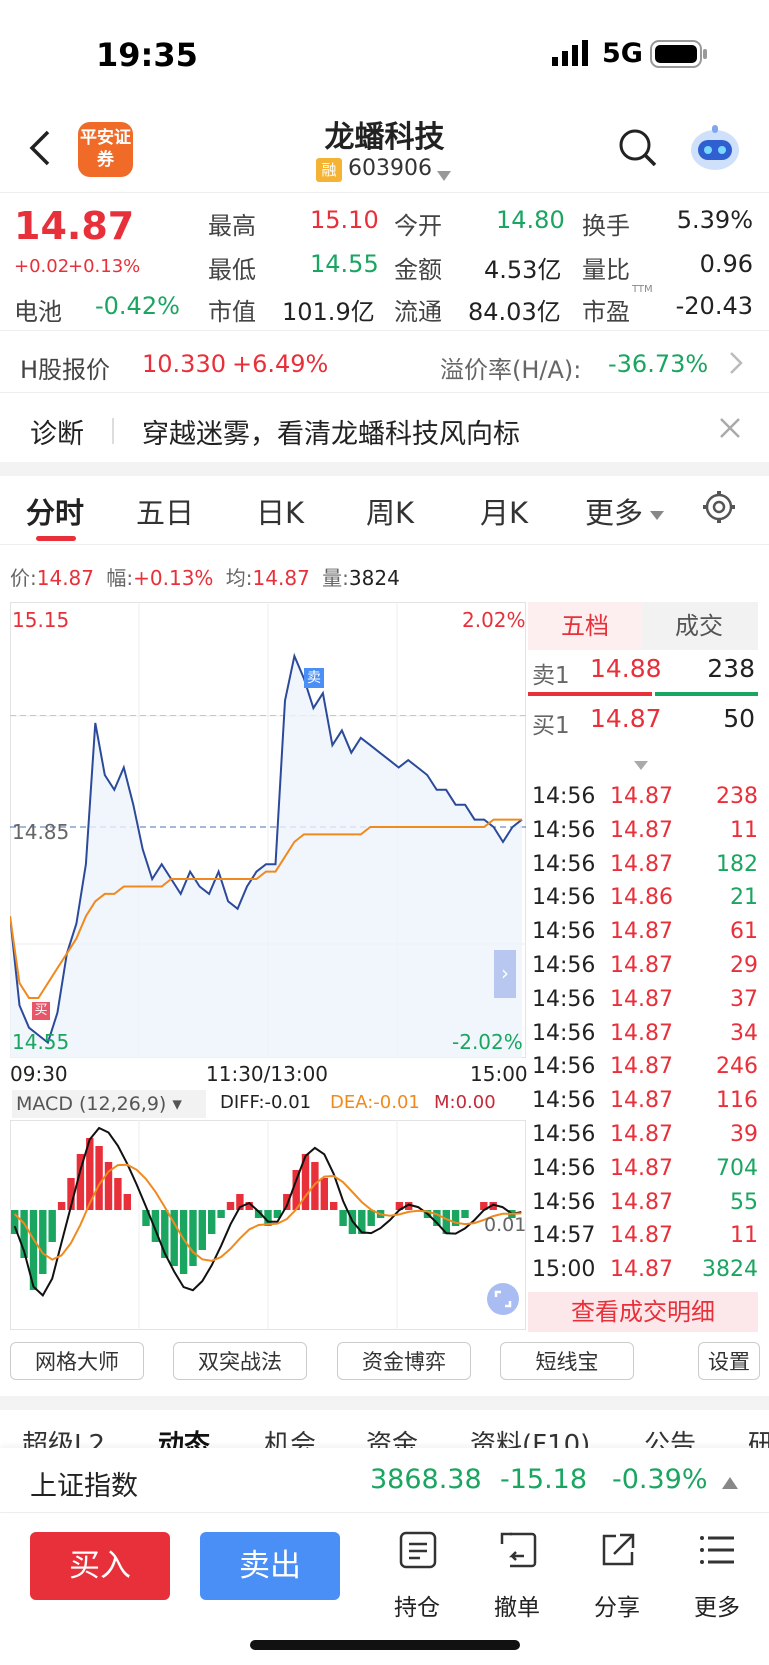 The height and width of the screenshot is (1665, 769). I want to click on cancel-order-label: 撤单, so click(517, 1605).